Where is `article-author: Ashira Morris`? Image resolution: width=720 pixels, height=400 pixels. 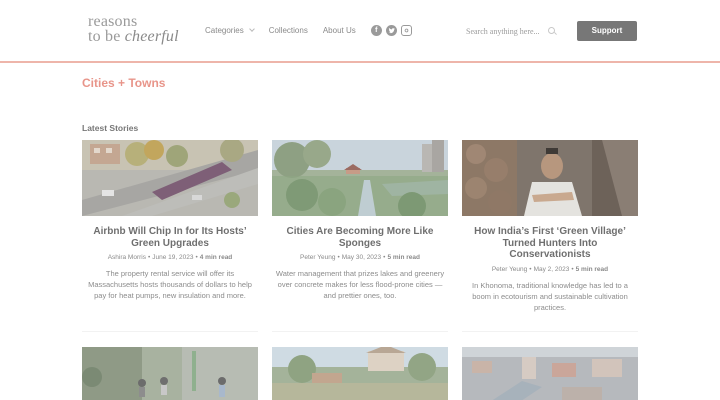
article-author: Ashira Morris is located at coordinates (127, 257).